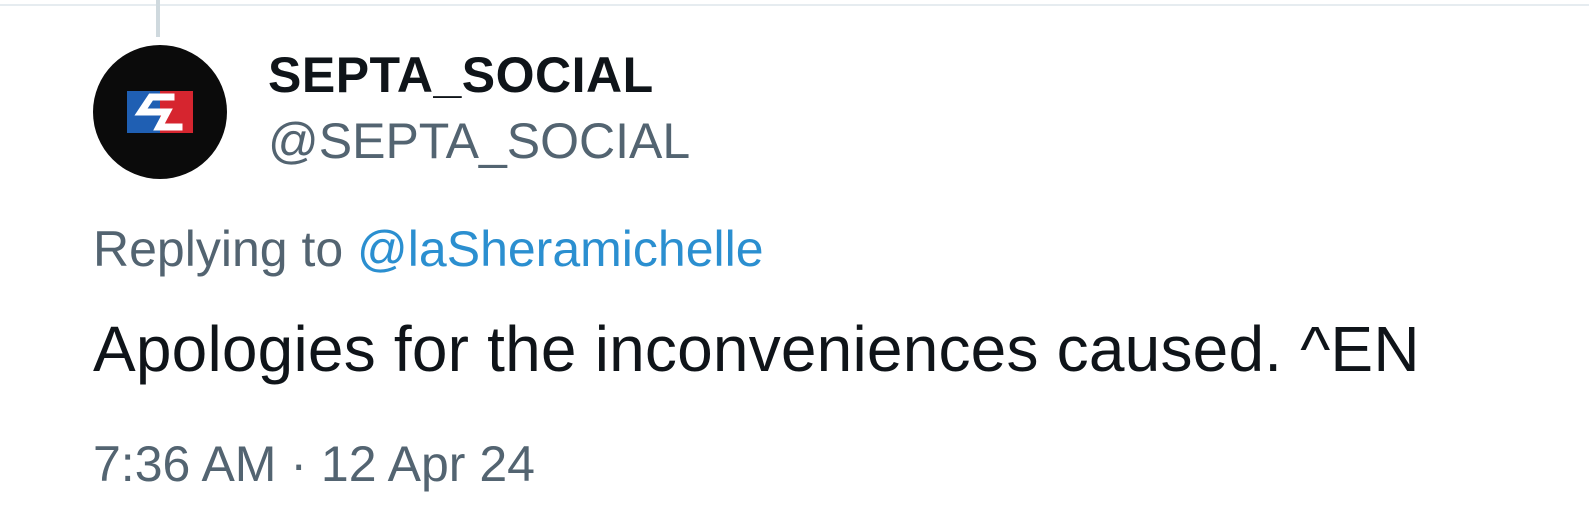 Image resolution: width=1589 pixels, height=530 pixels. I want to click on septa-logo-icon, so click(160, 112).